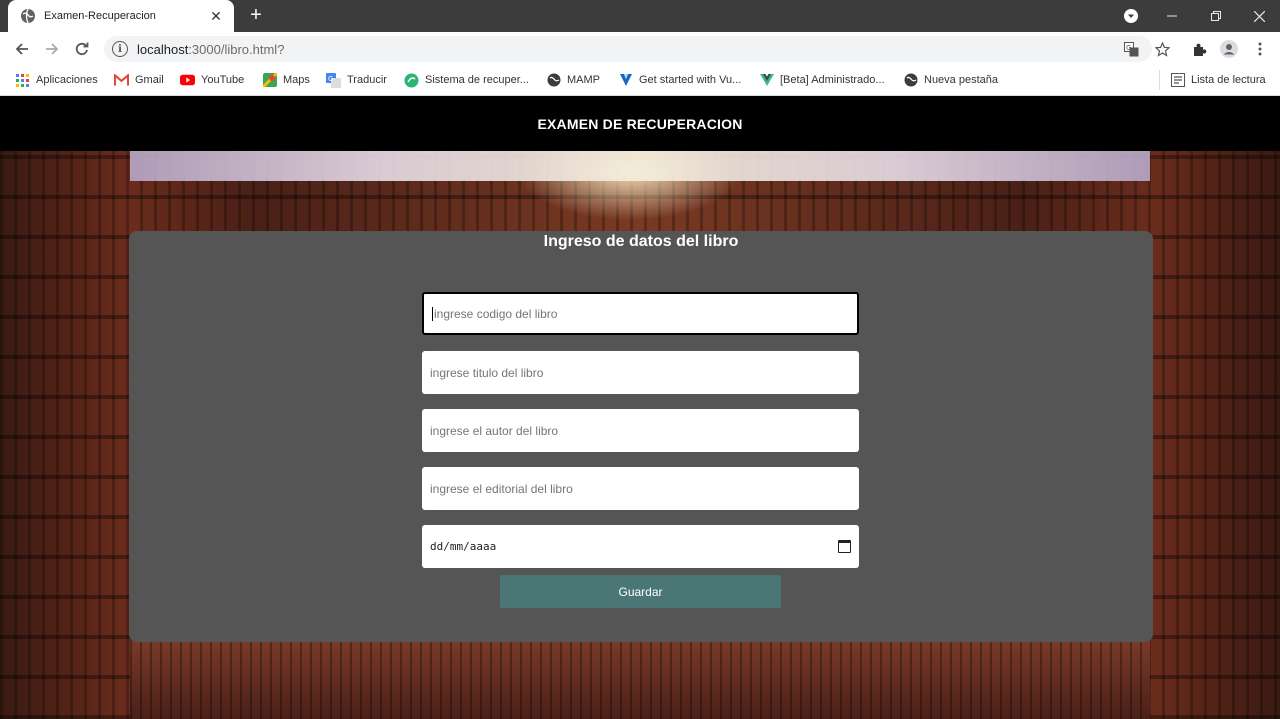 The height and width of the screenshot is (719, 1280). I want to click on translate-icon: G, so click(333, 80).